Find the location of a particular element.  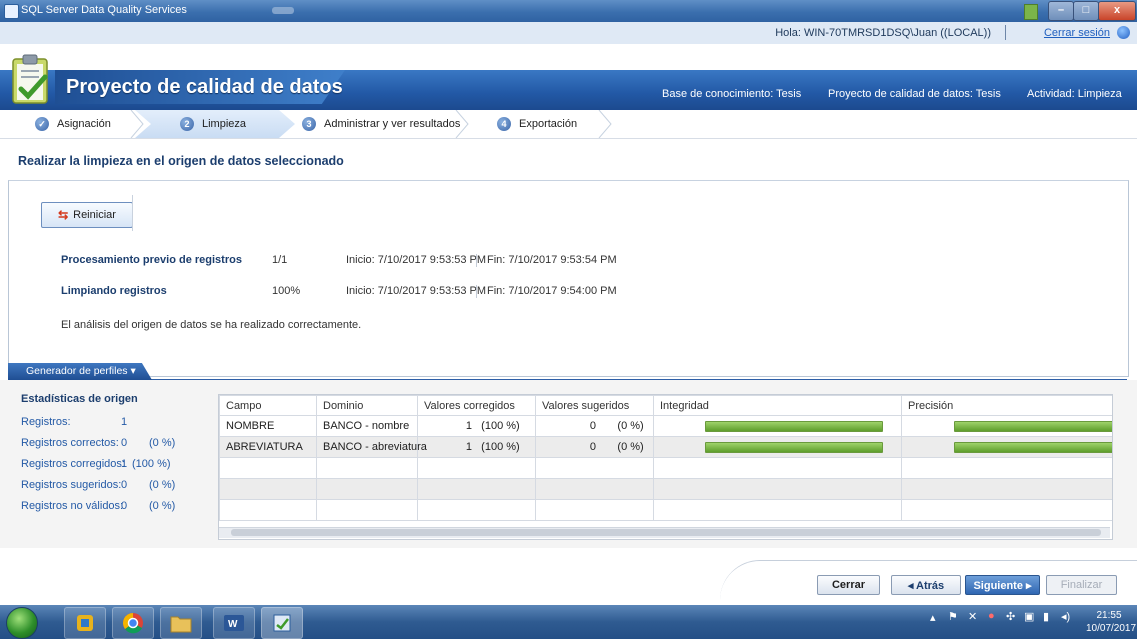

column-header: Valores corregidos is located at coordinates (476, 405).